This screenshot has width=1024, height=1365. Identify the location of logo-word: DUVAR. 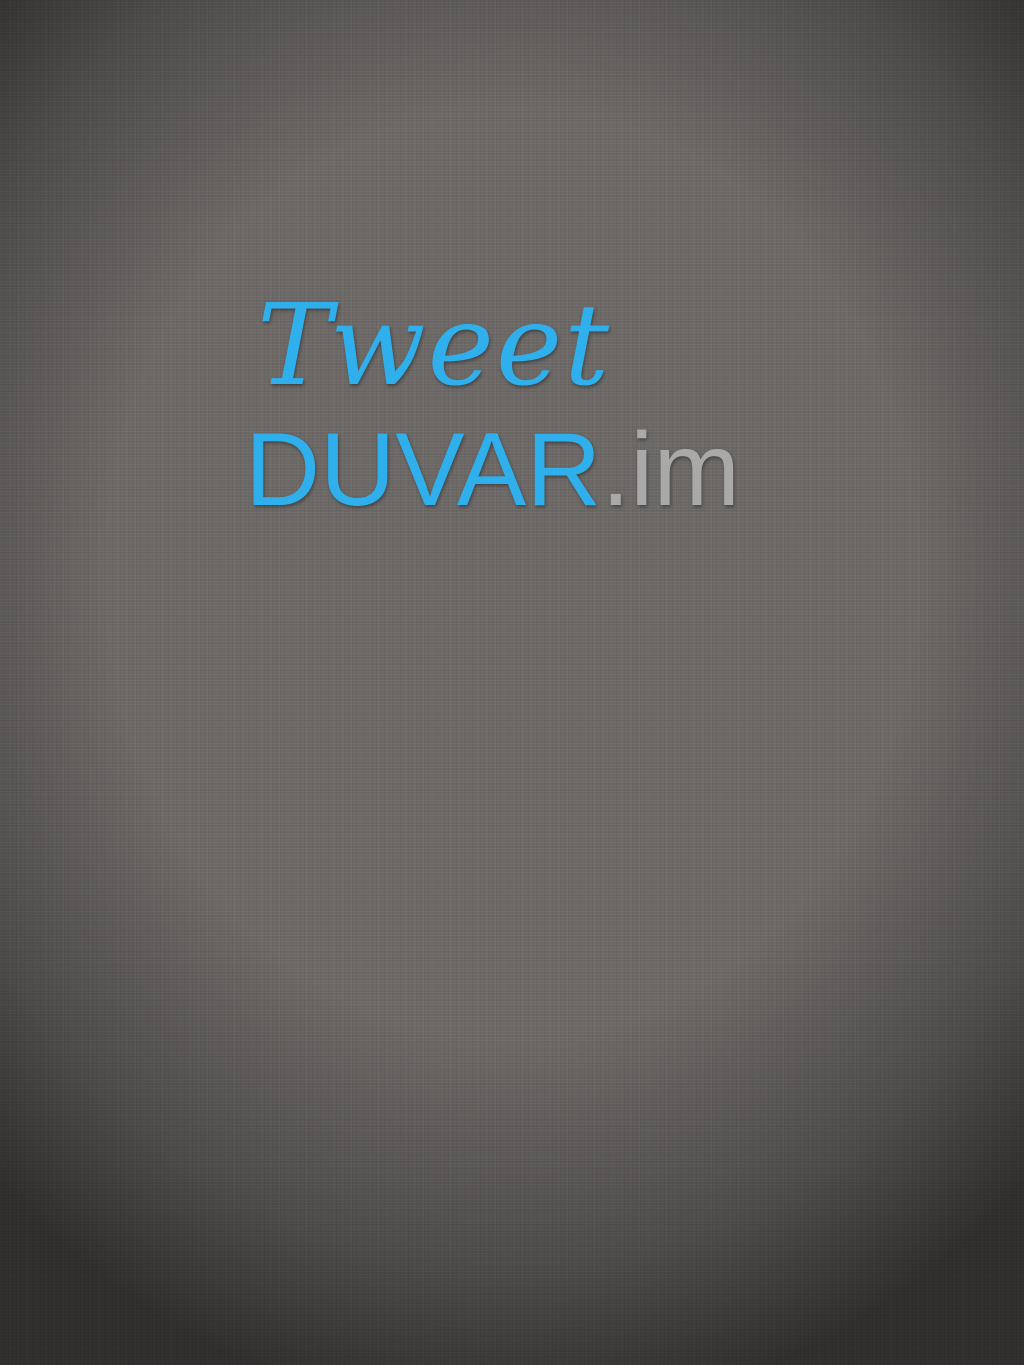
(423, 470).